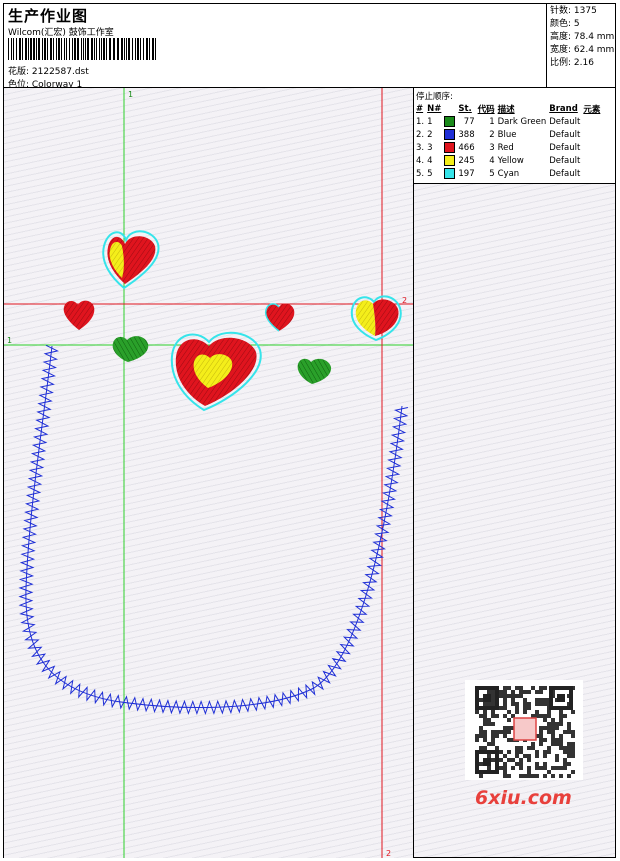  Describe the element at coordinates (592, 109) in the screenshot. I see `col-element: 元素` at that location.